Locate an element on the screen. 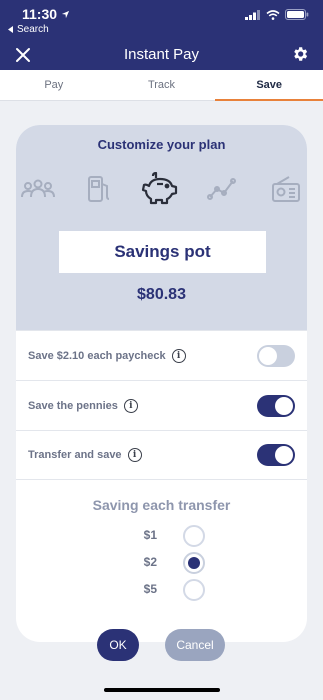 Image resolution: width=323 pixels, height=700 pixels. option-label-text: Save $2.10 each paycheck is located at coordinates (97, 355).